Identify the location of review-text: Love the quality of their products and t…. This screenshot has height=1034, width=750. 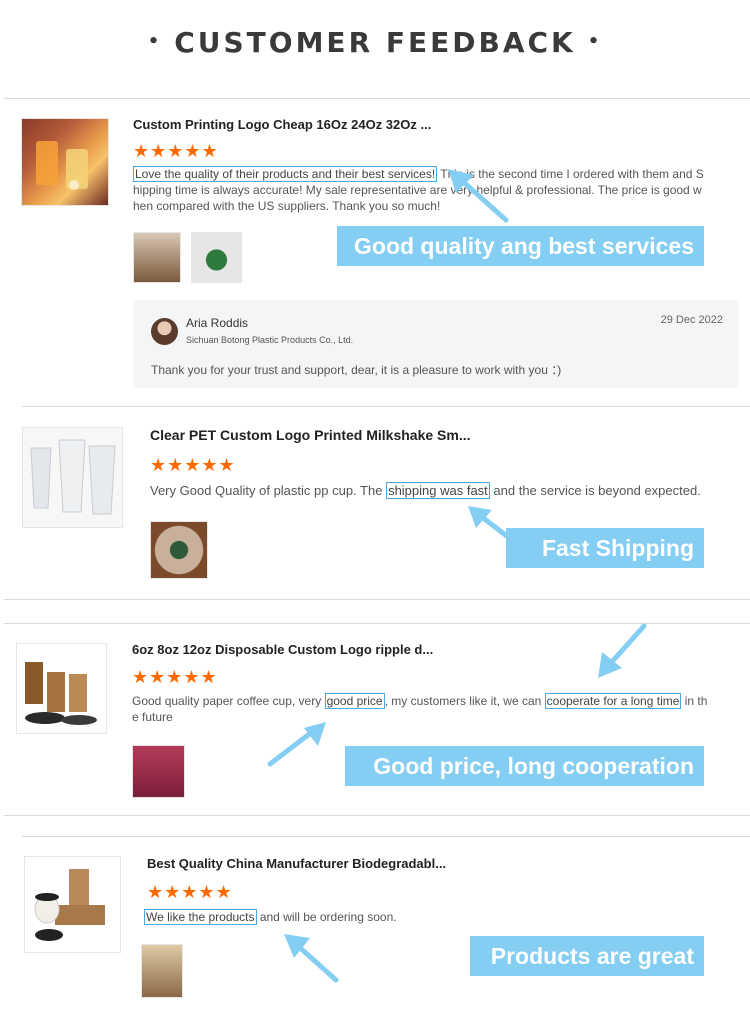
(418, 189).